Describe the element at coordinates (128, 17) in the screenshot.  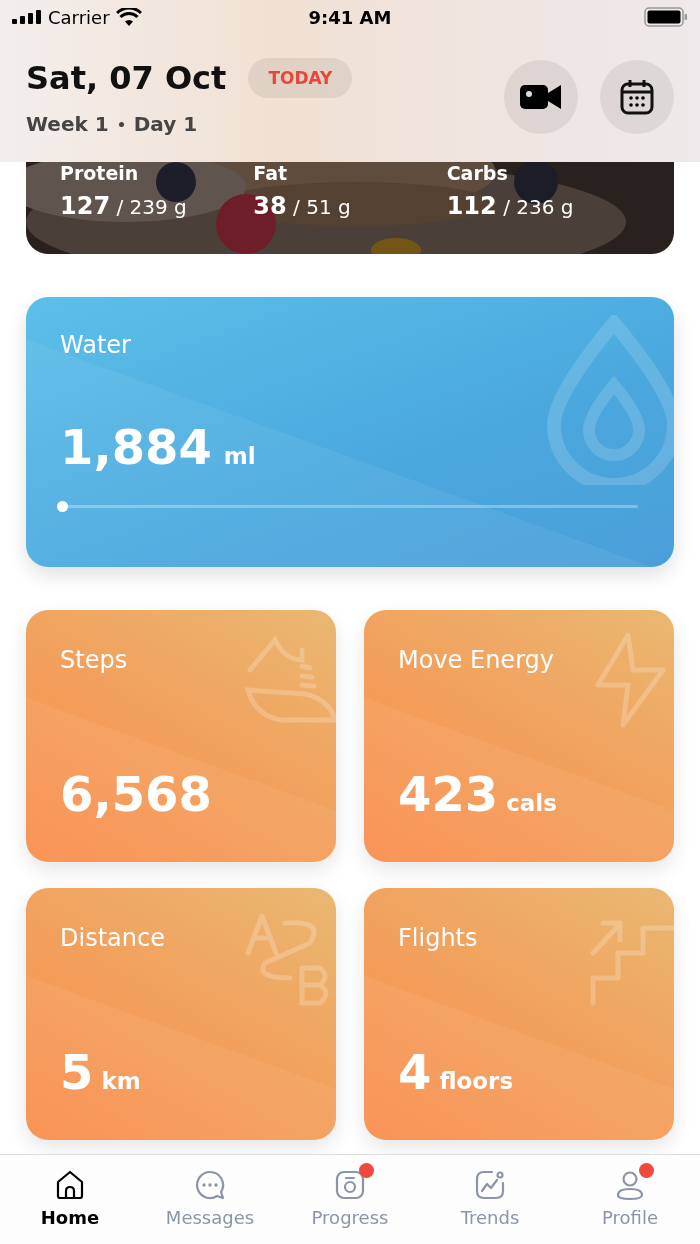
I see `wifi-icon` at that location.